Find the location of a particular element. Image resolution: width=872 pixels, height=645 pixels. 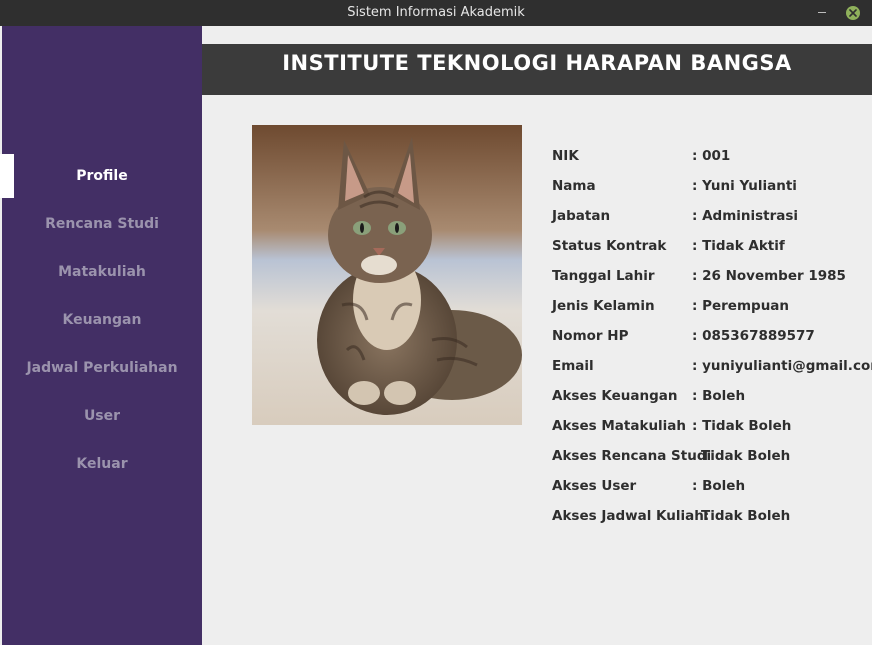

profile-photo is located at coordinates (387, 275).